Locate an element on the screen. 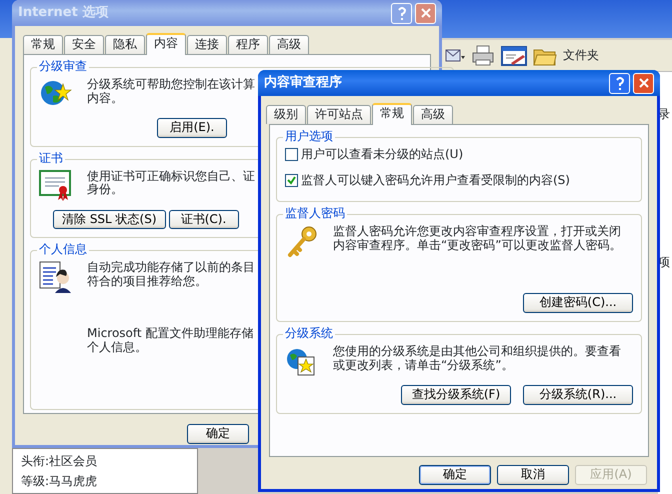 This screenshot has height=494, width=672. tab: 程序 is located at coordinates (248, 44).